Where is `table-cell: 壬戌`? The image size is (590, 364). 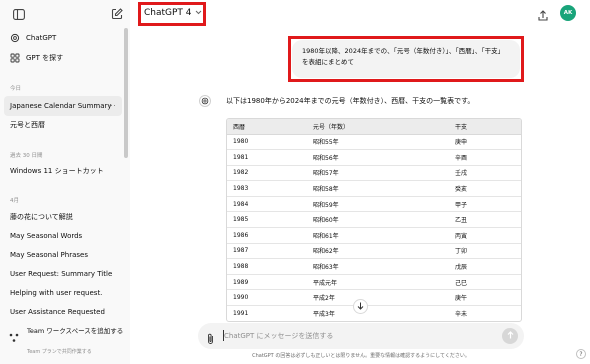
table-cell: 壬戌 is located at coordinates (485, 173).